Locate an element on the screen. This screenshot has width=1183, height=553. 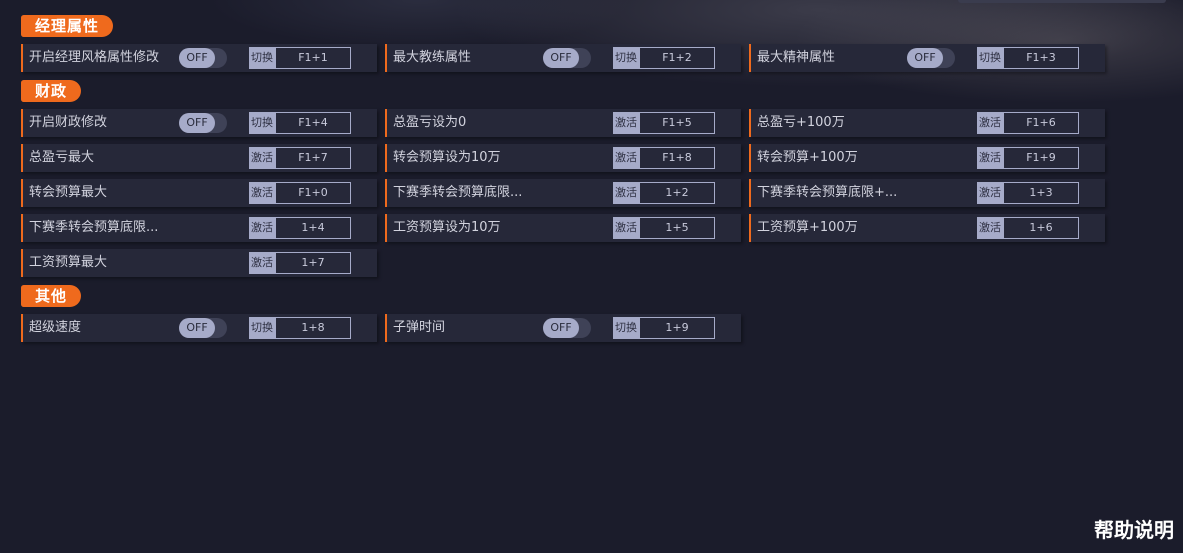
hotkey-box: F1+1 is located at coordinates (313, 58).